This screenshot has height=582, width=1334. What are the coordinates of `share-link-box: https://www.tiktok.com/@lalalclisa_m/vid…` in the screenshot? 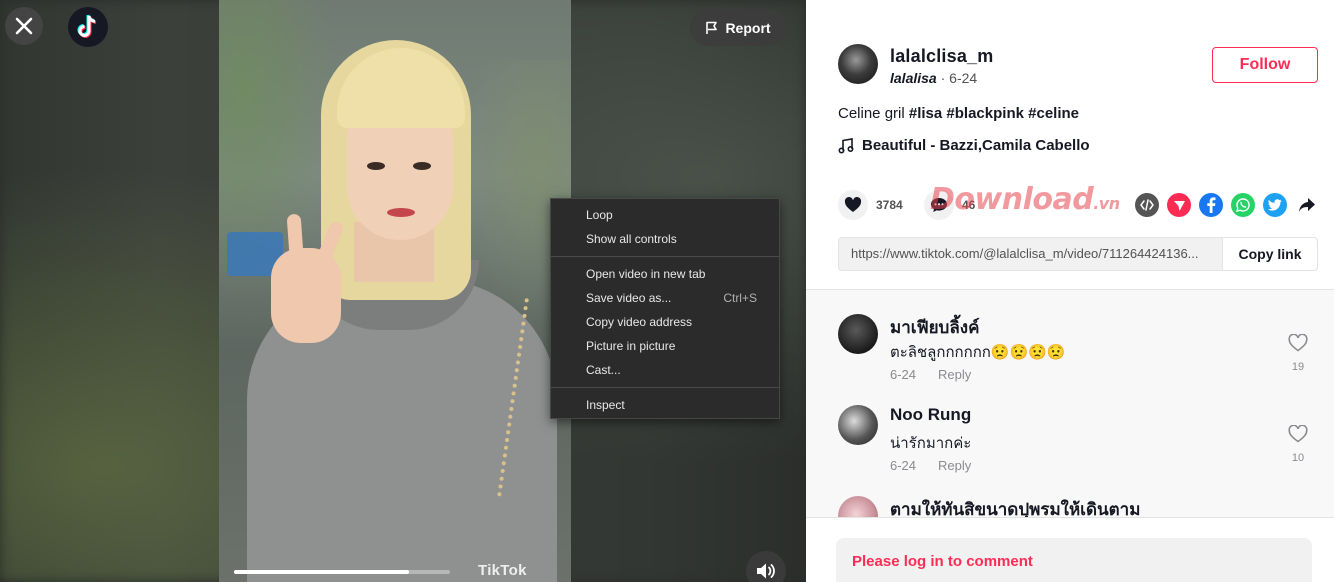 It's located at (1078, 254).